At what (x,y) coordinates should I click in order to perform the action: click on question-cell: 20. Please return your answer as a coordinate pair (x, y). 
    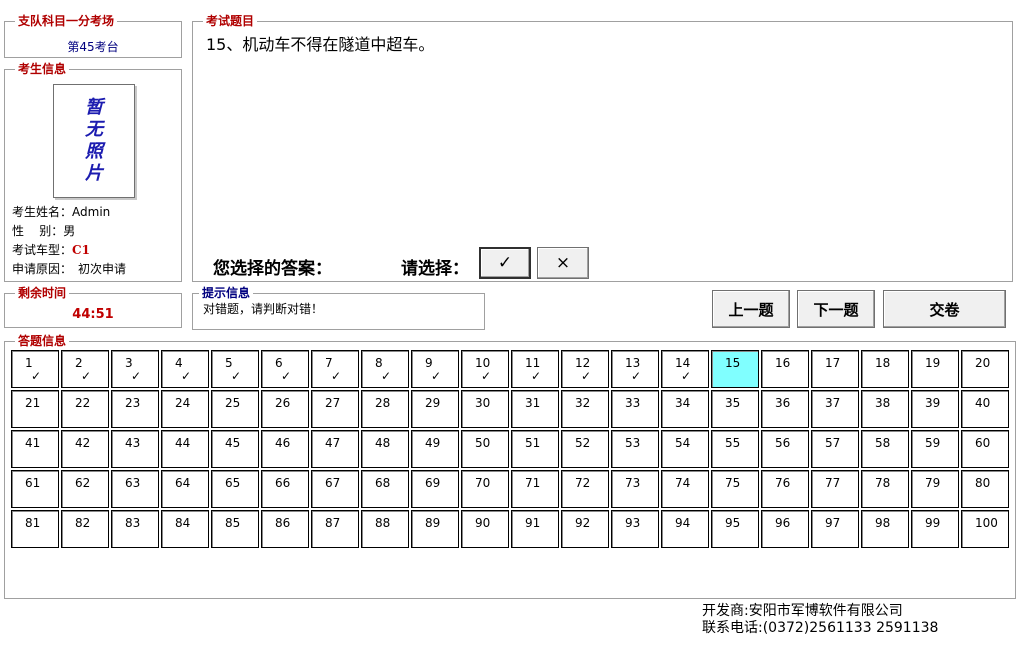
    Looking at the image, I should click on (985, 369).